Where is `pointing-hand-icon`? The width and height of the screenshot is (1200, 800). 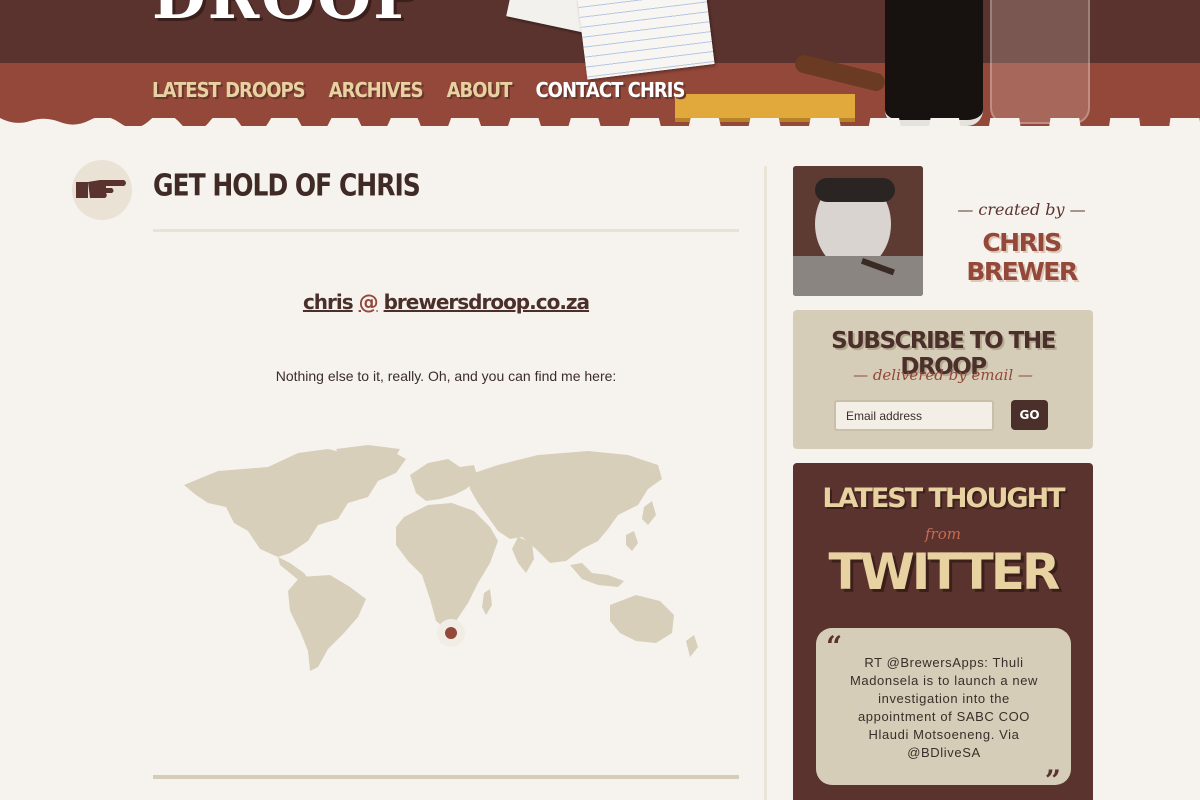 pointing-hand-icon is located at coordinates (102, 190).